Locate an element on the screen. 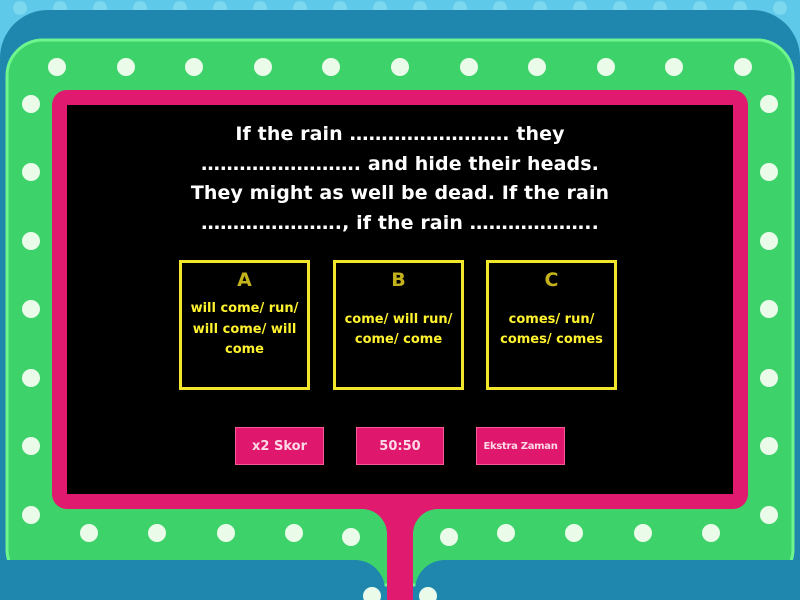 The image size is (800, 600). answer-text: come/ will run/ come/ come is located at coordinates (398, 329).